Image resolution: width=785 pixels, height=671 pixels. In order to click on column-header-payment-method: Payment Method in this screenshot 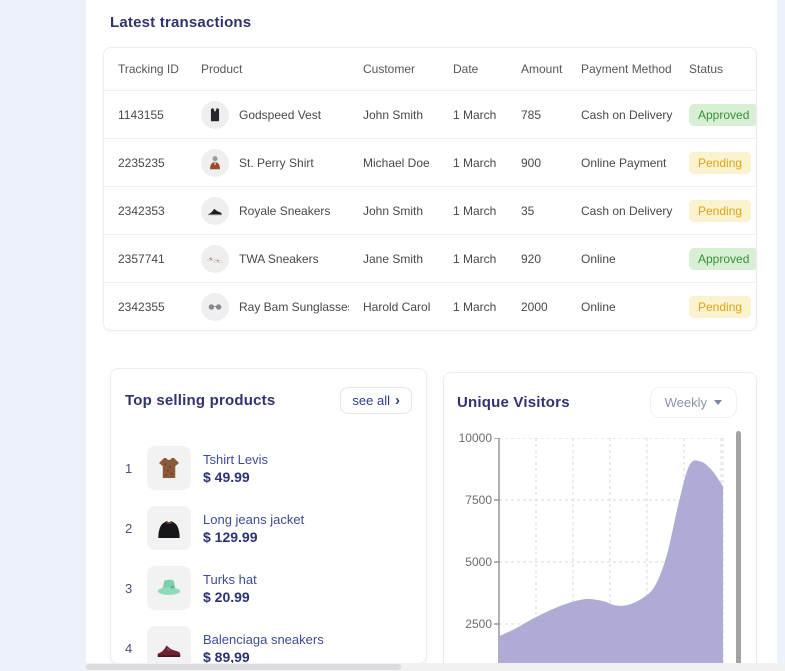, I will do `click(626, 69)`.